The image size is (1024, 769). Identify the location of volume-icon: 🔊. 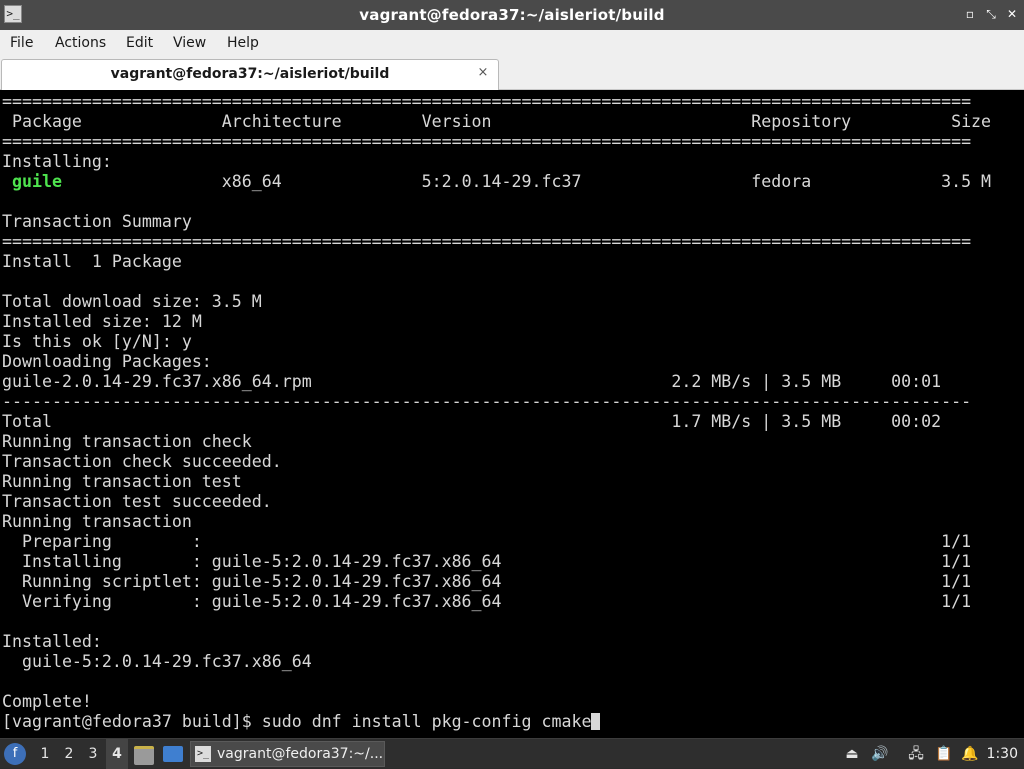
(880, 754).